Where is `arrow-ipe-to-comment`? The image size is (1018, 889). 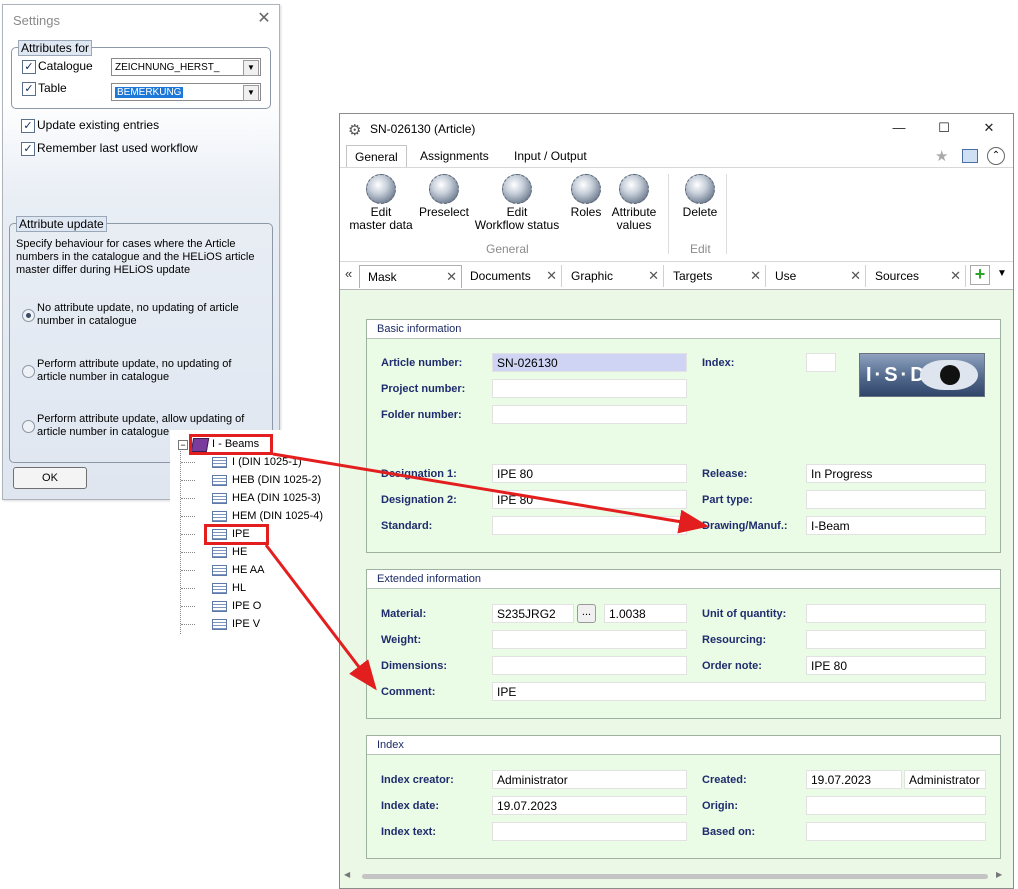 arrow-ipe-to-comment is located at coordinates (320, 617).